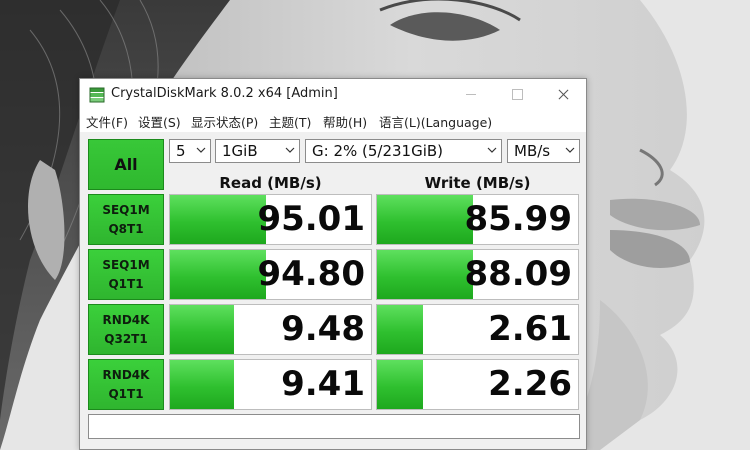  I want to click on write-column-header: Write (MB/s), so click(477, 183).